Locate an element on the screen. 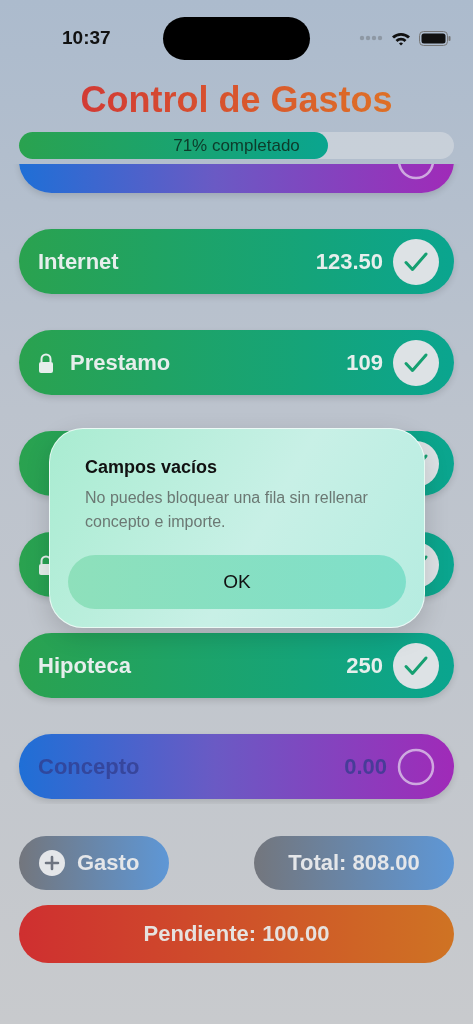 The height and width of the screenshot is (1024, 473). amount-label: 123.50 is located at coordinates (349, 261).